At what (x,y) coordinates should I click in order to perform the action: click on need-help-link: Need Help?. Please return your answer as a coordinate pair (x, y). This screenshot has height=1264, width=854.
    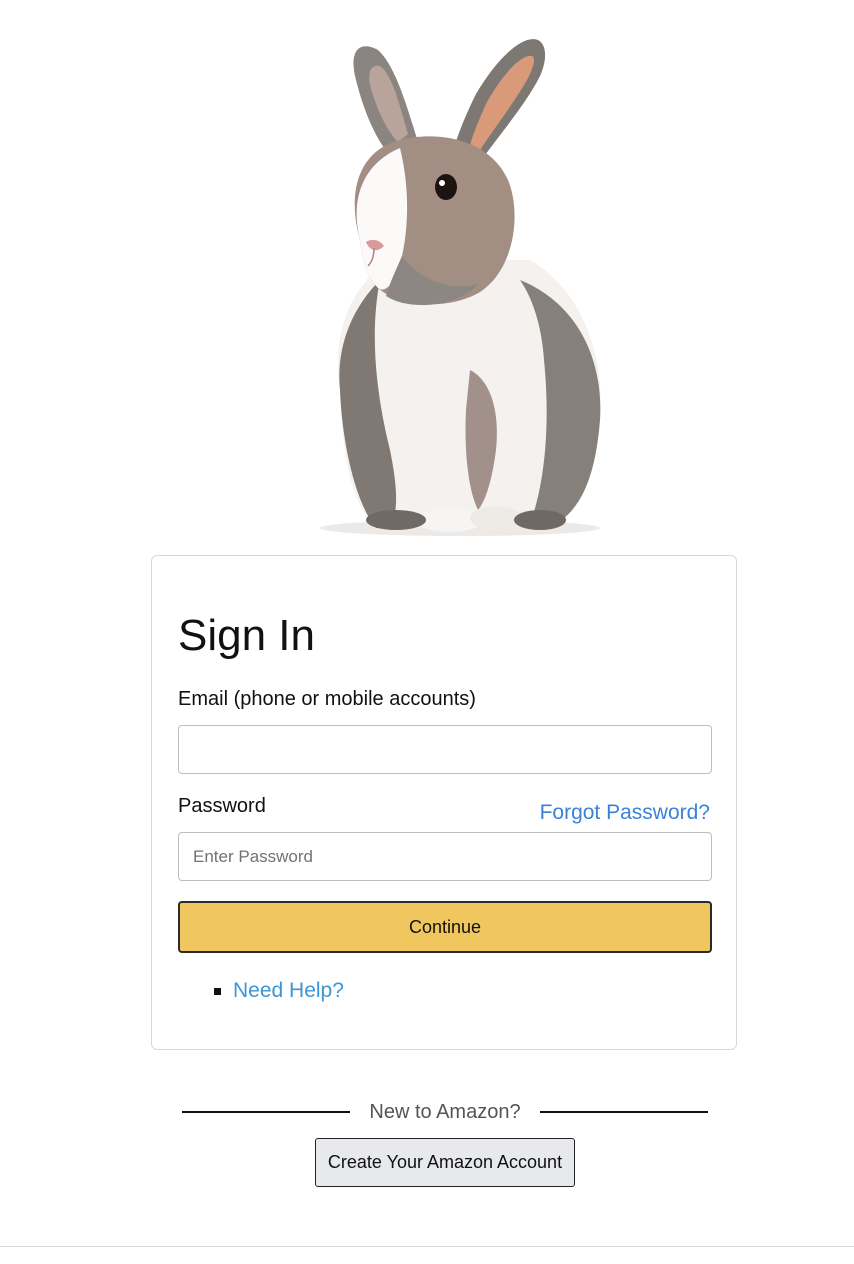
    Looking at the image, I should click on (288, 991).